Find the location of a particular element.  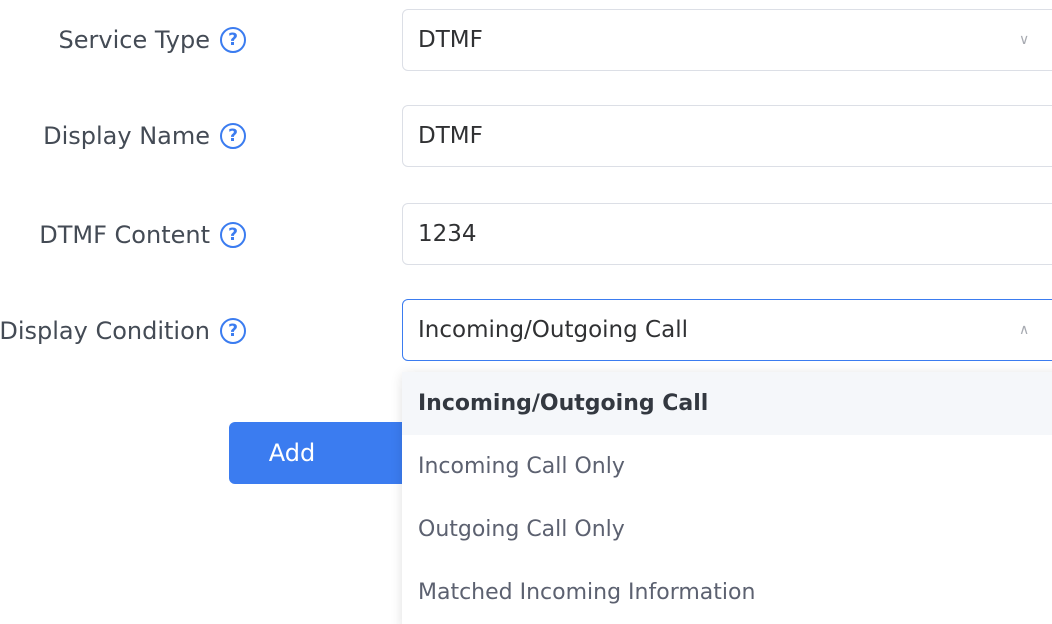

display-name-label: Display Name is located at coordinates (126, 136).